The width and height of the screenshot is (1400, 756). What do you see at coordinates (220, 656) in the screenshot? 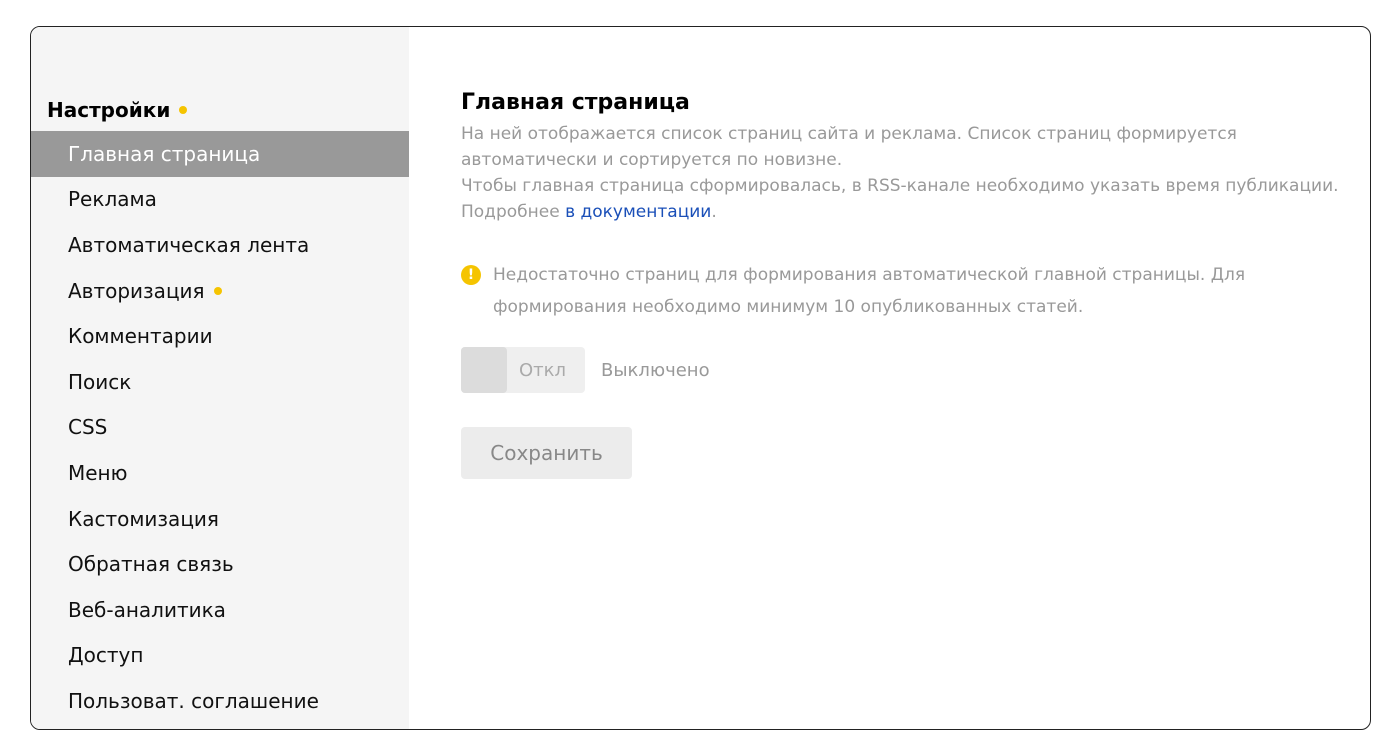
I see `sidebar-item-access: Доступ` at bounding box center [220, 656].